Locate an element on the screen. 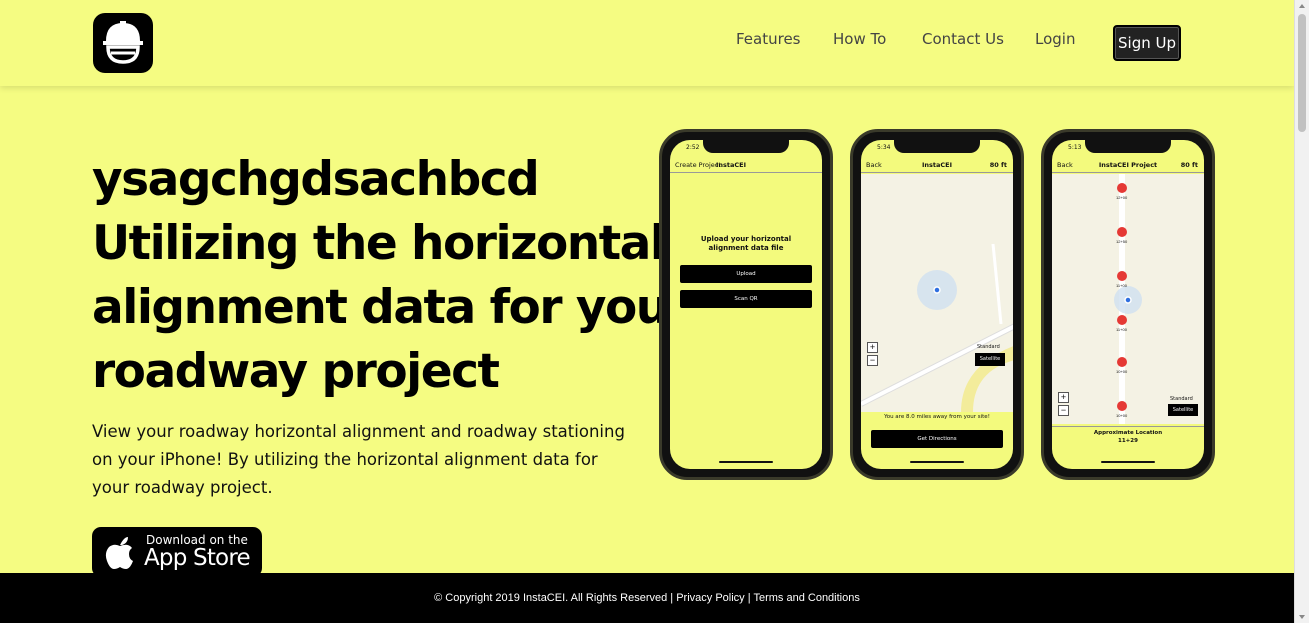 Image resolution: width=1309 pixels, height=623 pixels. status-time: 5:34 is located at coordinates (884, 147).